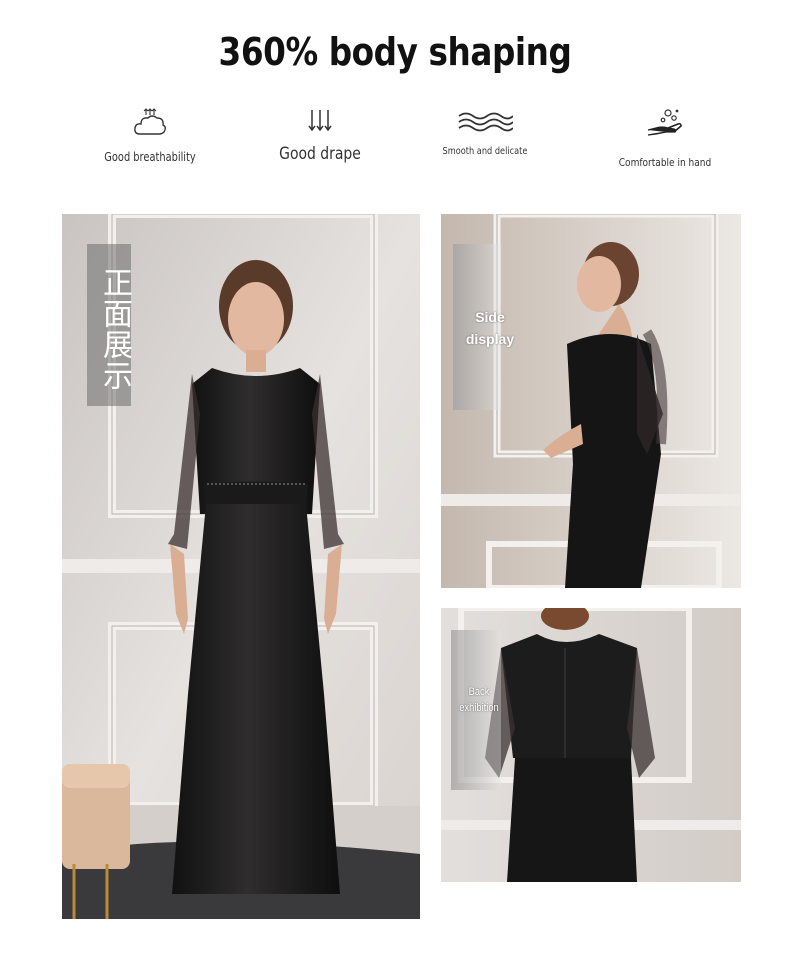 The height and width of the screenshot is (969, 790). Describe the element at coordinates (485, 151) in the screenshot. I see `feature-label: Smooth and delicate` at that location.